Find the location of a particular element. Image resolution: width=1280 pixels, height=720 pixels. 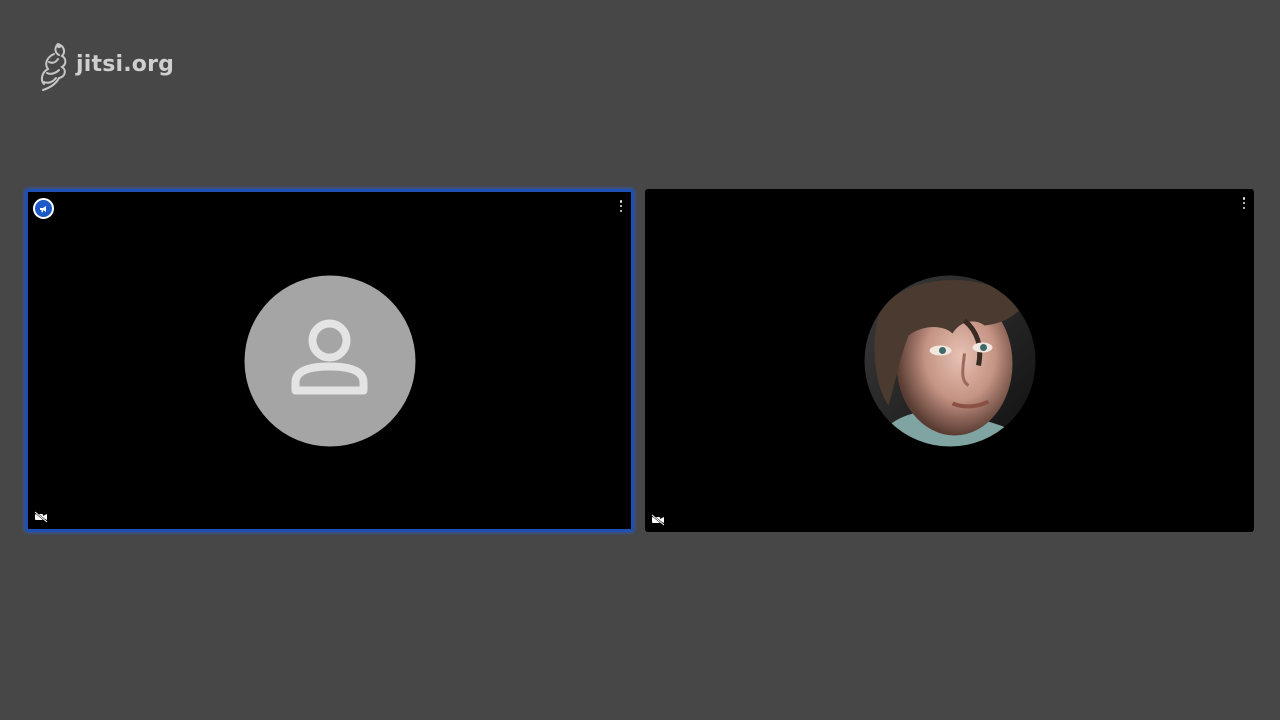

user-avatar-photo is located at coordinates (949, 360).